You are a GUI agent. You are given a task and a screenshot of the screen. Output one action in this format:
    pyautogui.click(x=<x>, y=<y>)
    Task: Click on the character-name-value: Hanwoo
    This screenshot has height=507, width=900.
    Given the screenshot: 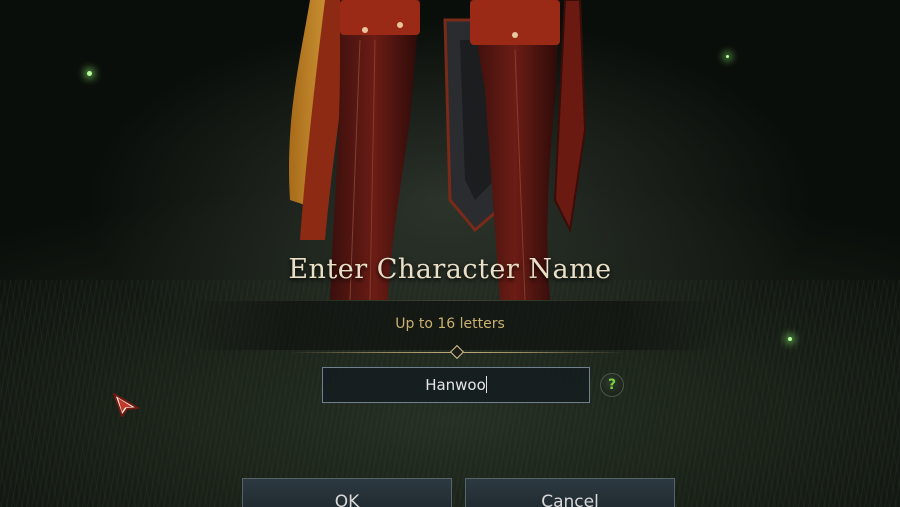 What is the action you would take?
    pyautogui.click(x=455, y=385)
    